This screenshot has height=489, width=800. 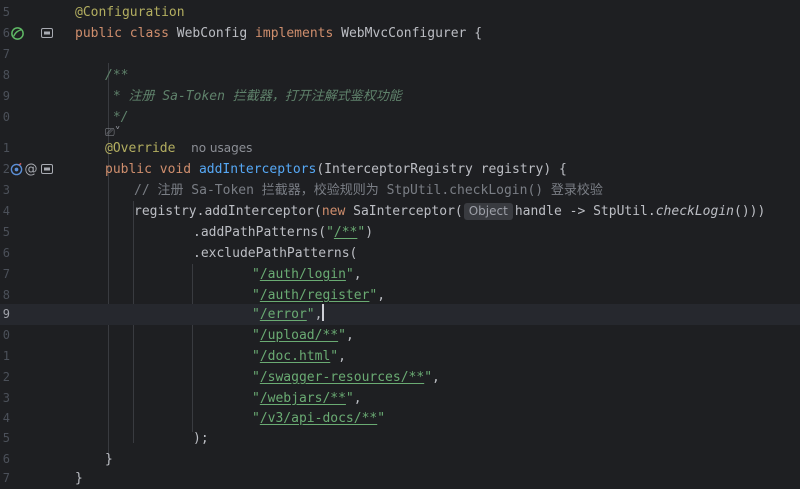 What do you see at coordinates (585, 211) in the screenshot?
I see `code-text: handle -> StpUtil.` at bounding box center [585, 211].